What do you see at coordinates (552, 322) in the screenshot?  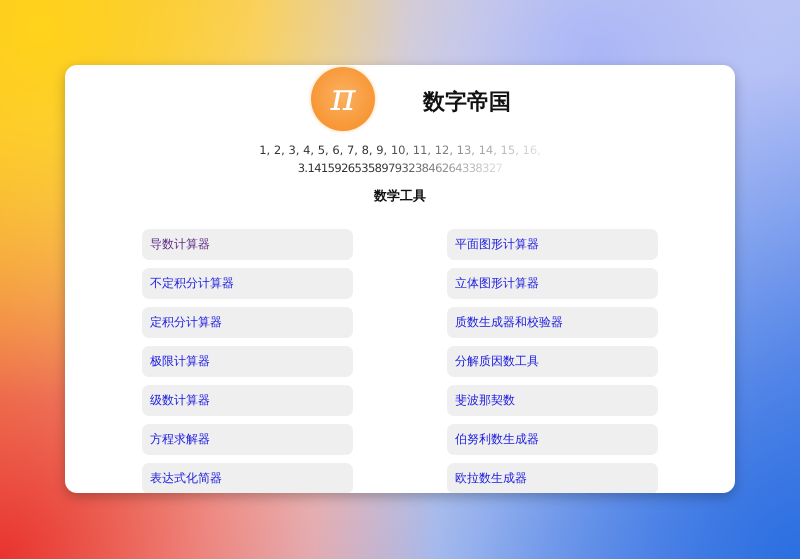 I see `tool-link: 质数生成器和校验器` at bounding box center [552, 322].